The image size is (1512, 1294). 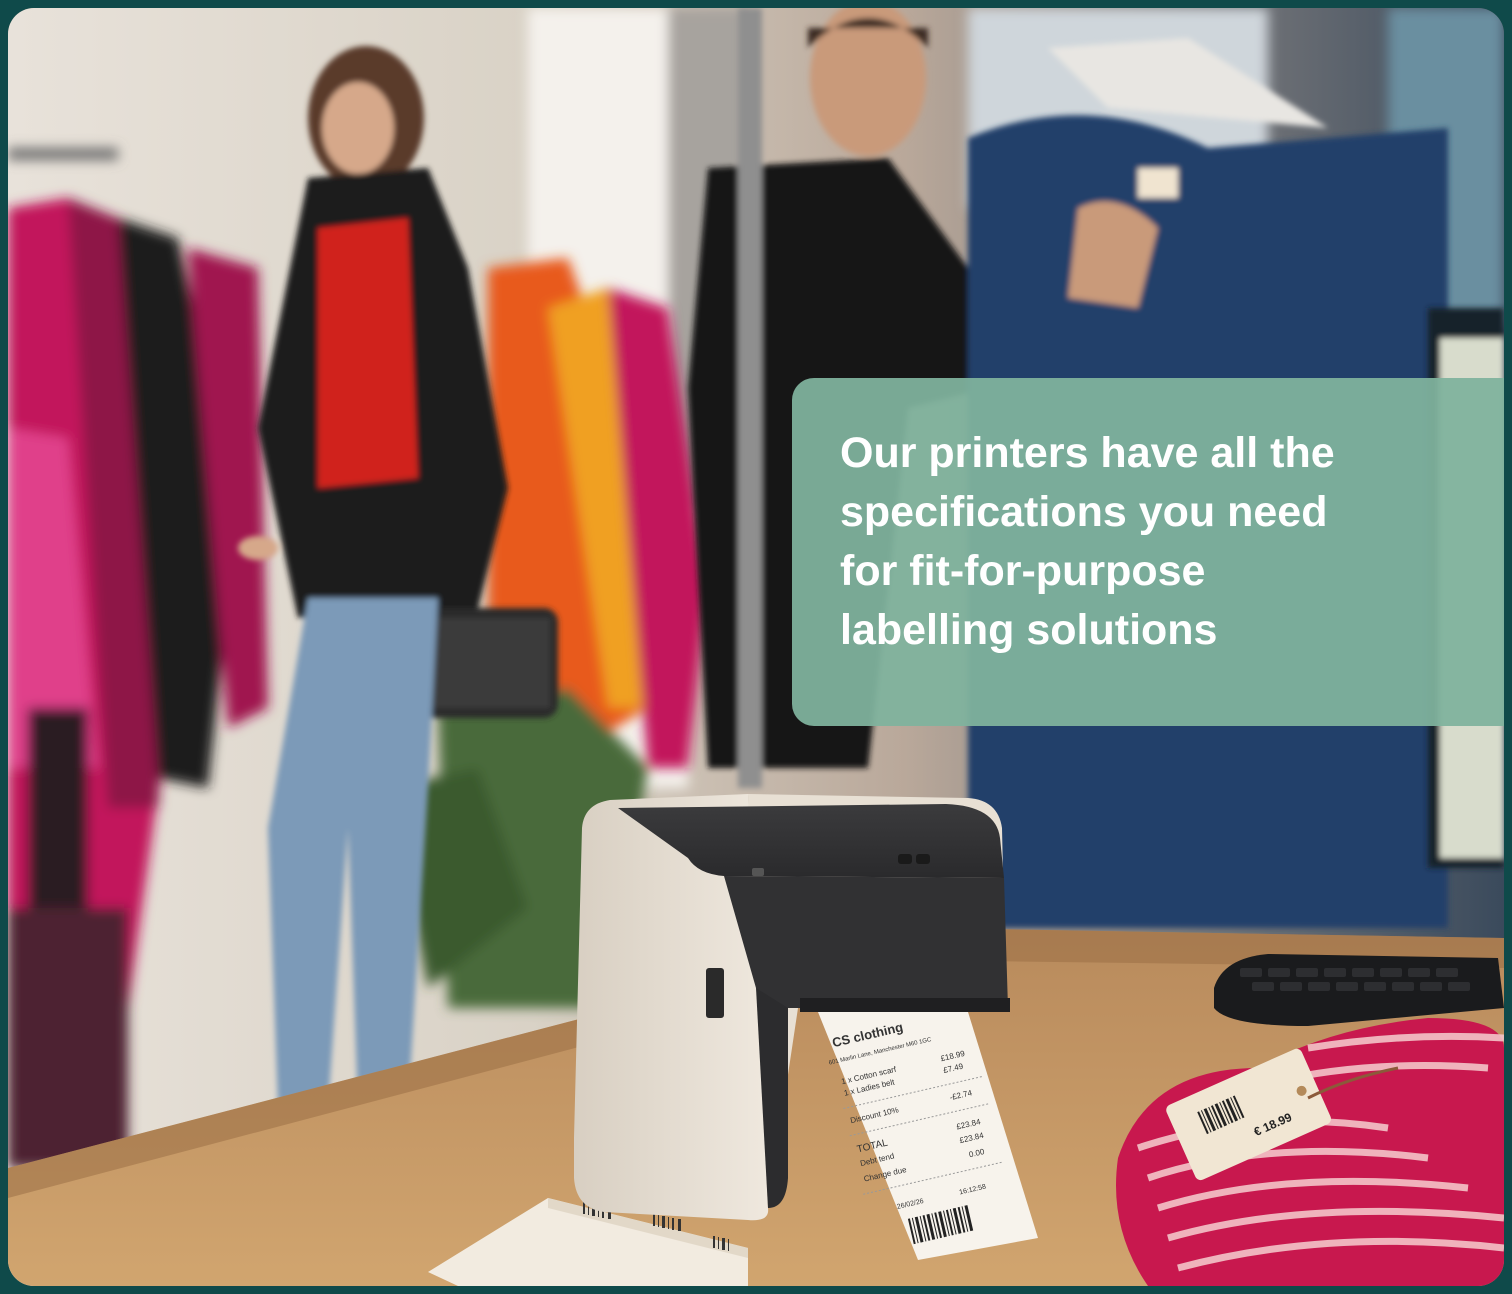 I want to click on headline-line-1: Our printers have all the, so click(x=1087, y=453).